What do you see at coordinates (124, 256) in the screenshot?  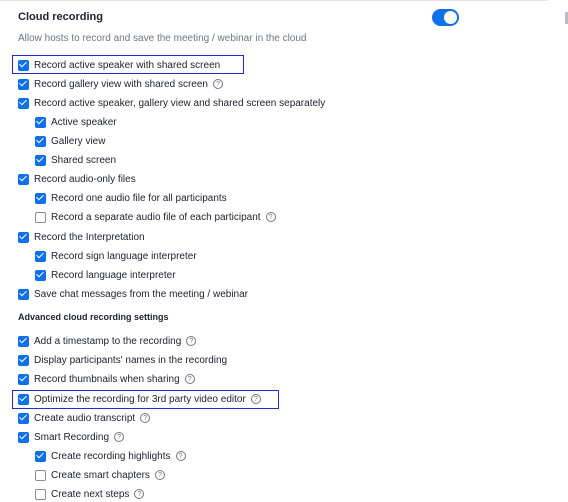 I see `option-label: Record sign language interpreter` at bounding box center [124, 256].